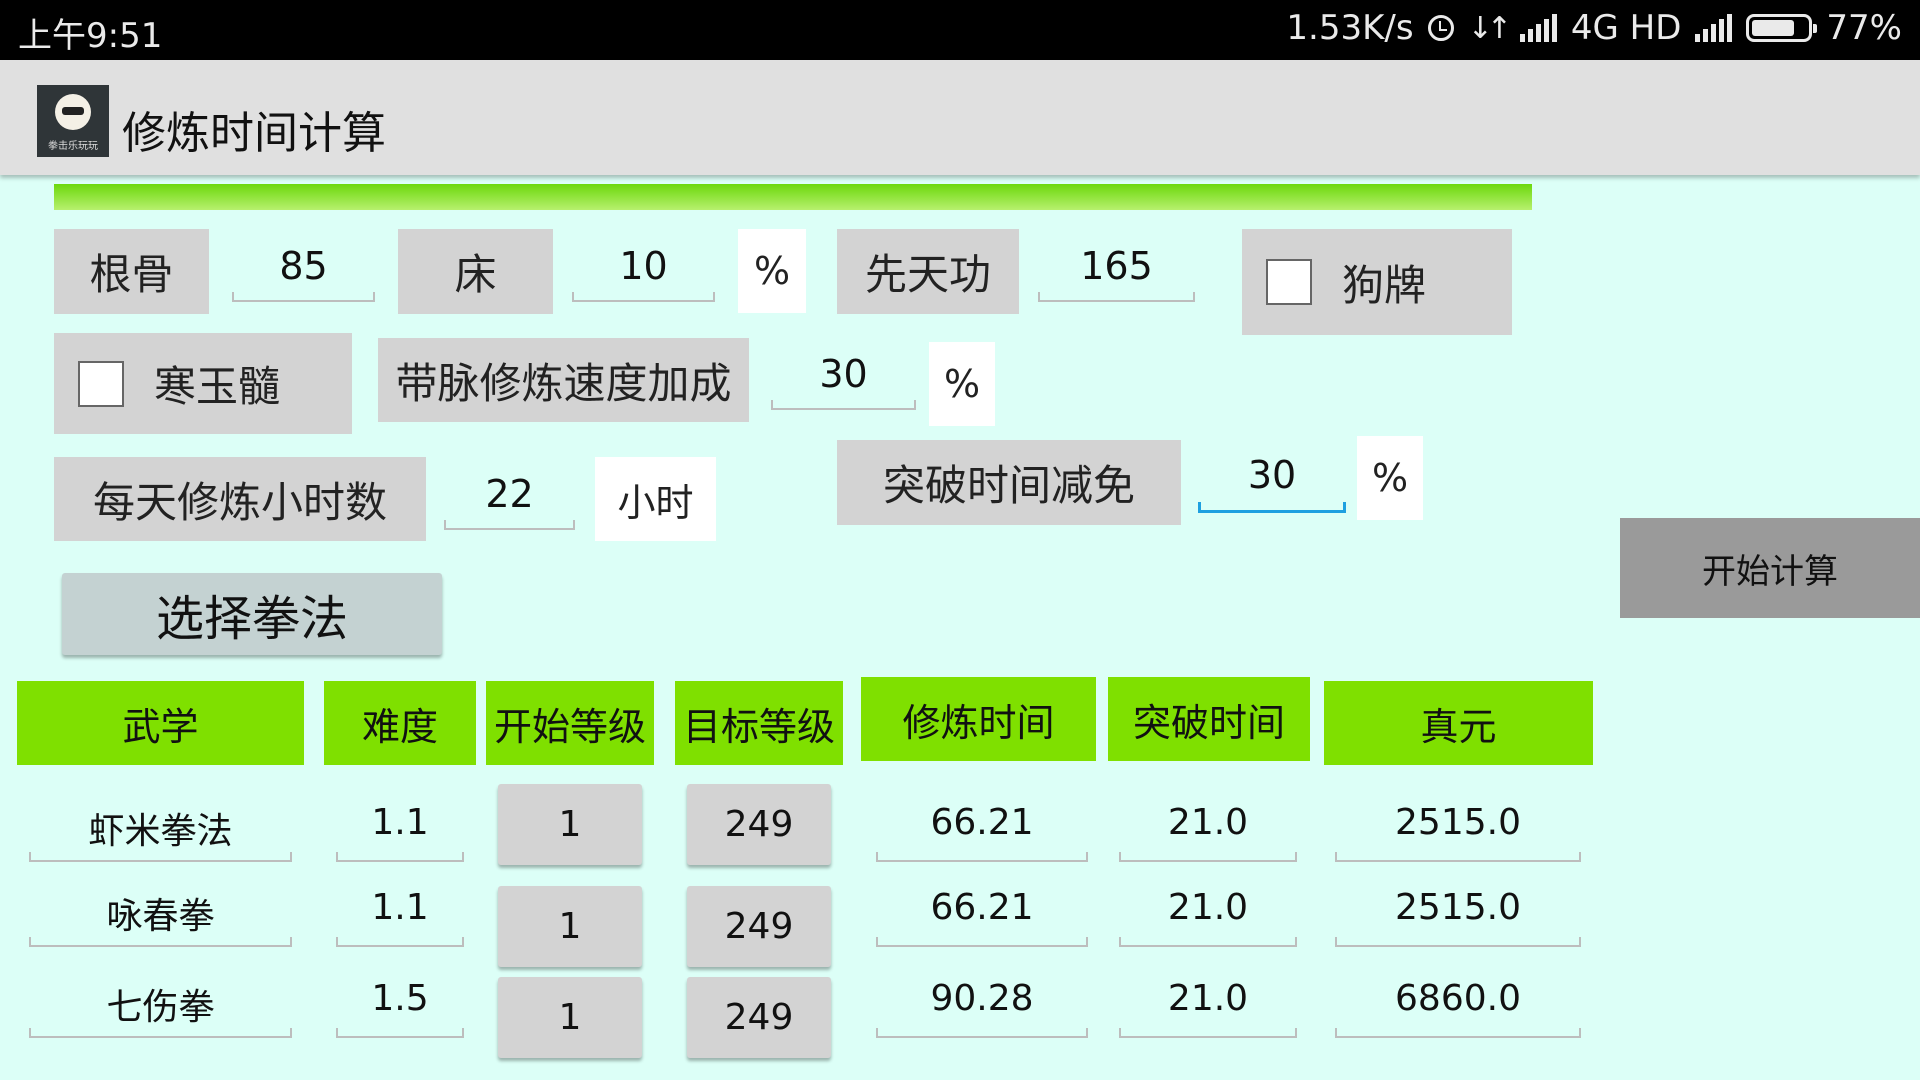  What do you see at coordinates (759, 723) in the screenshot?
I see `header-target-level: 目标等级` at bounding box center [759, 723].